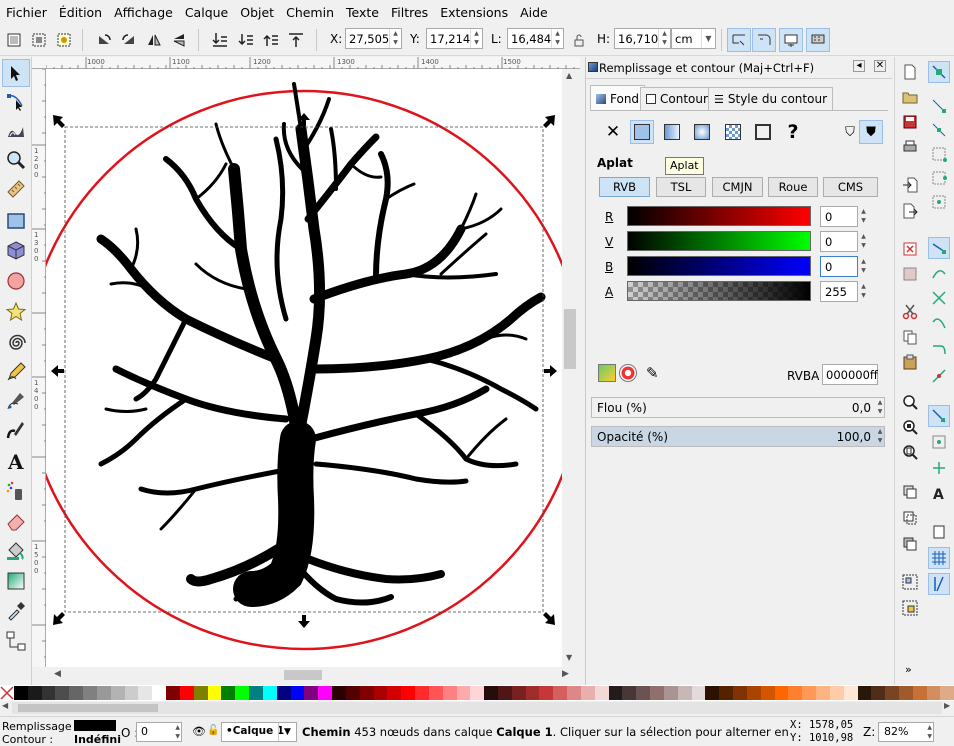  Describe the element at coordinates (764, 40) in the screenshot. I see `scale-corners-icon` at that location.